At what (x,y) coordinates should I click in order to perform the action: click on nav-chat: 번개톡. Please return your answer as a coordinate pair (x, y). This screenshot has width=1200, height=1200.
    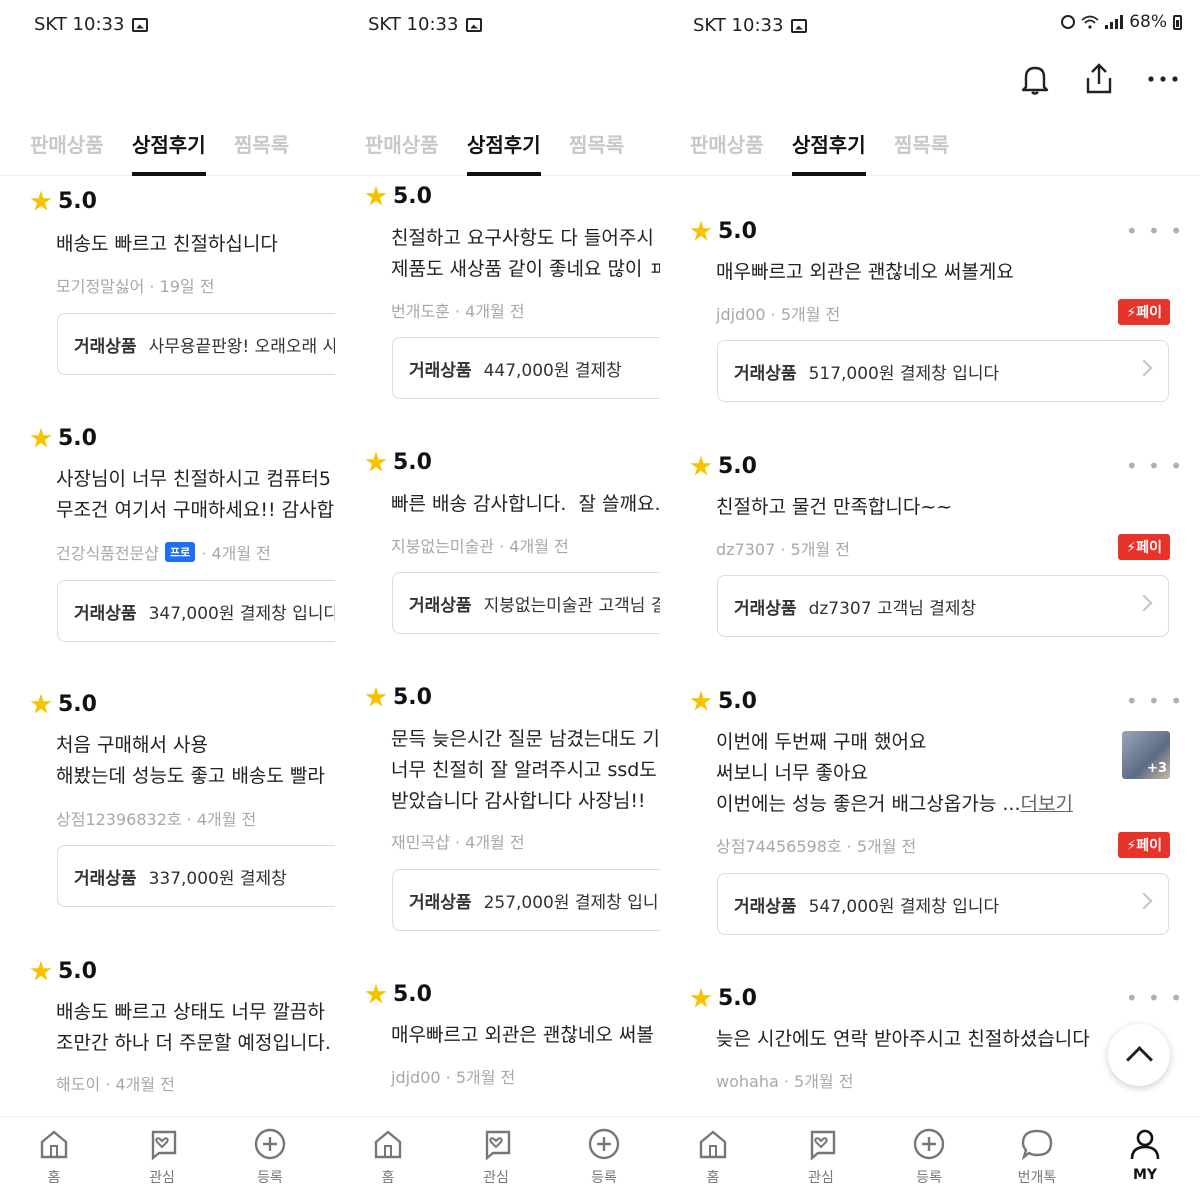
    Looking at the image, I should click on (1037, 1157).